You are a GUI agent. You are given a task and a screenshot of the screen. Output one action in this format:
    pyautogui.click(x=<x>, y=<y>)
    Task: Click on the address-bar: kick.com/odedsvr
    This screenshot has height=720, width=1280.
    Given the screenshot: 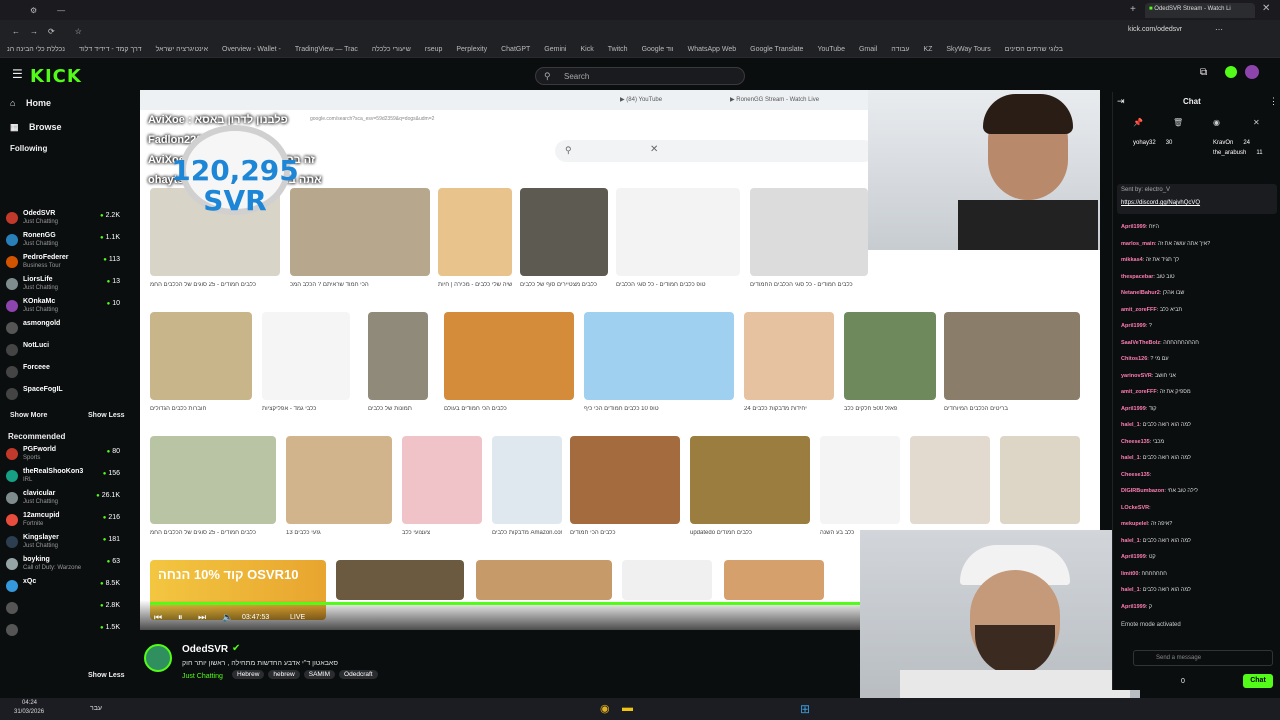 What is the action you would take?
    pyautogui.click(x=1155, y=29)
    